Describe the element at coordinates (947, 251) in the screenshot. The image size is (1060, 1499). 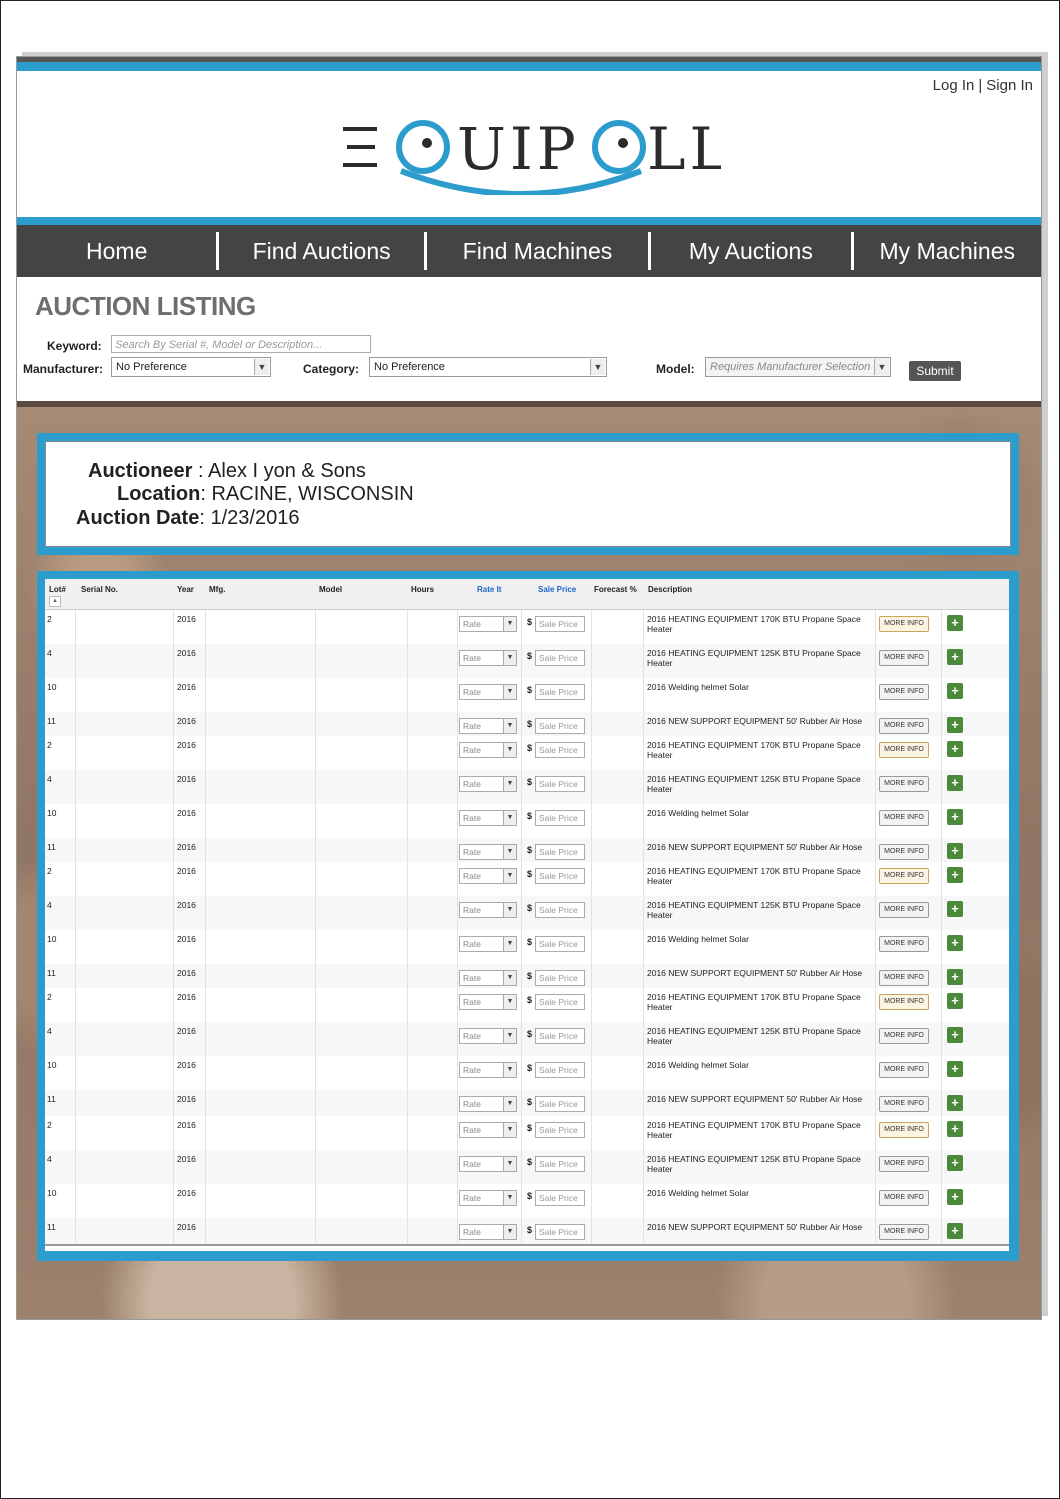
I see `nav-my-machines: My Machines` at that location.